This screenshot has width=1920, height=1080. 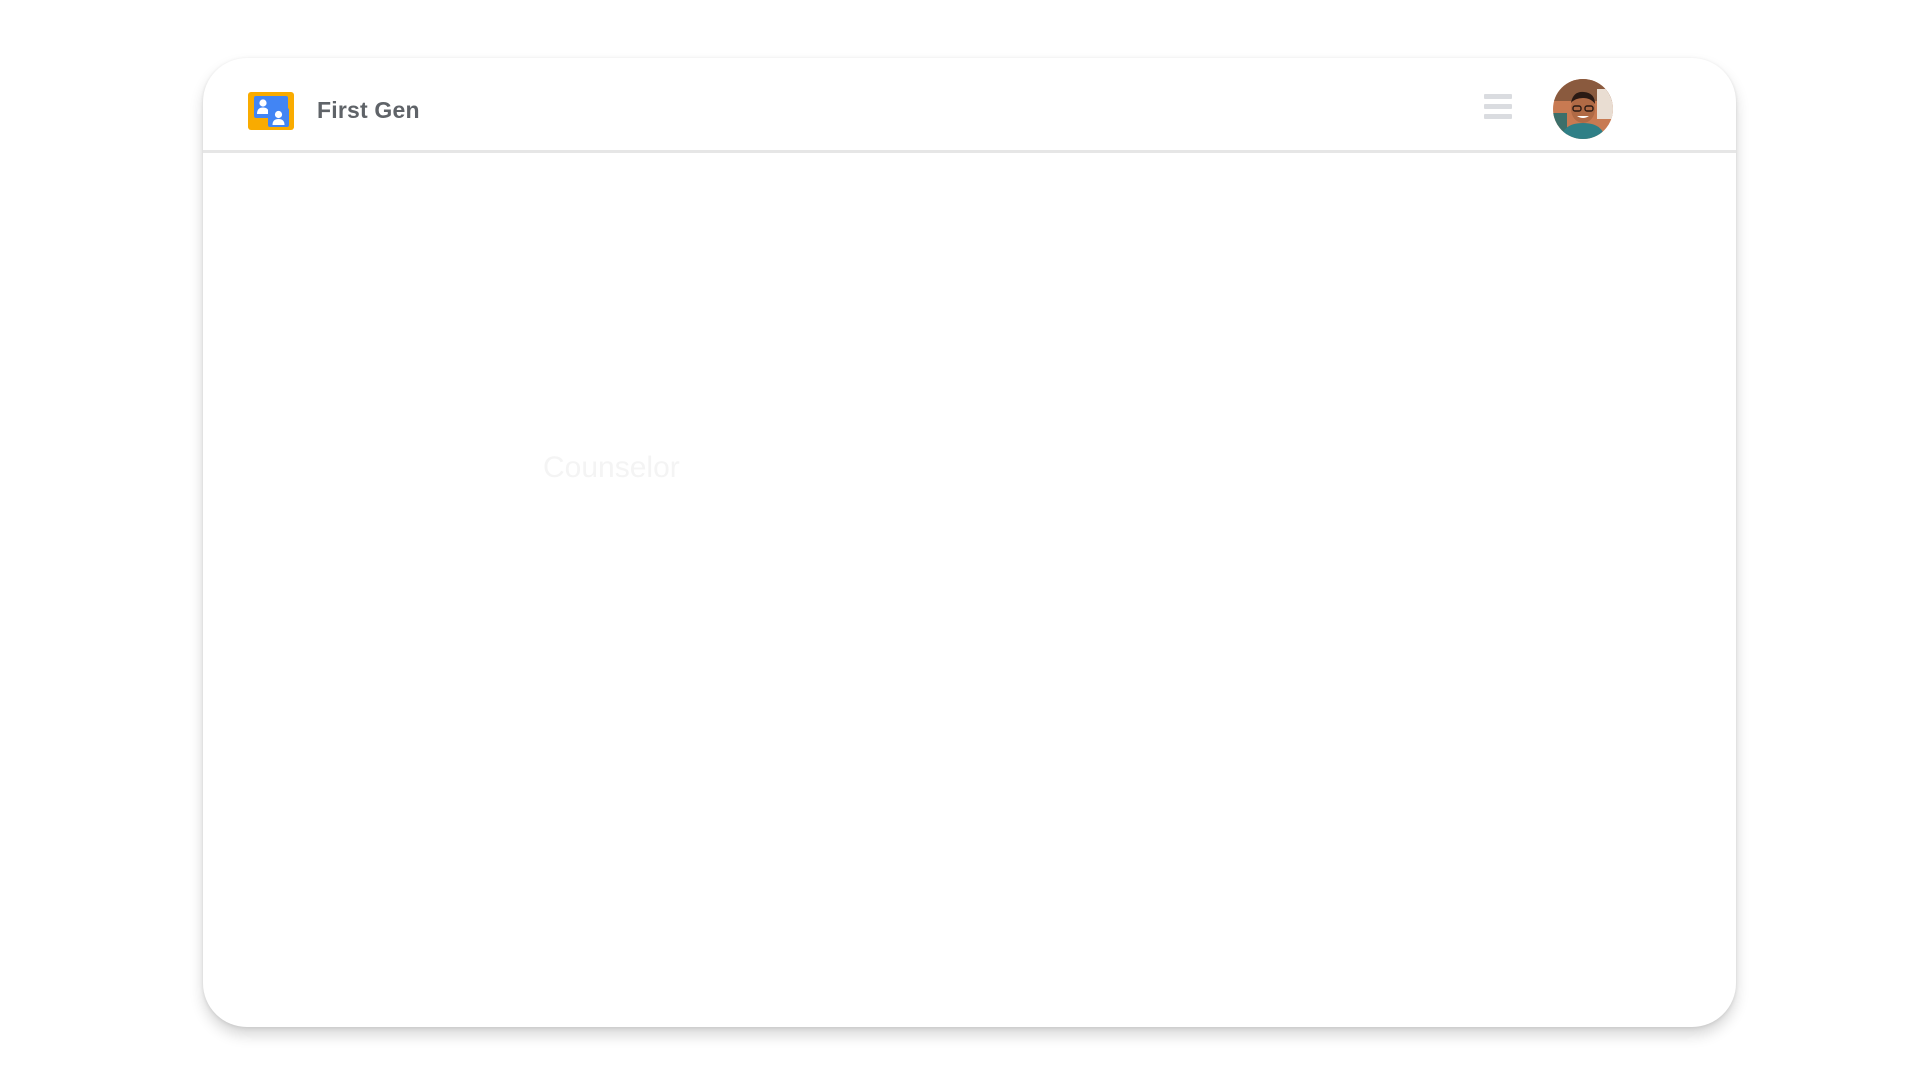 What do you see at coordinates (611, 467) in the screenshot?
I see `counselor-label: Counselor` at bounding box center [611, 467].